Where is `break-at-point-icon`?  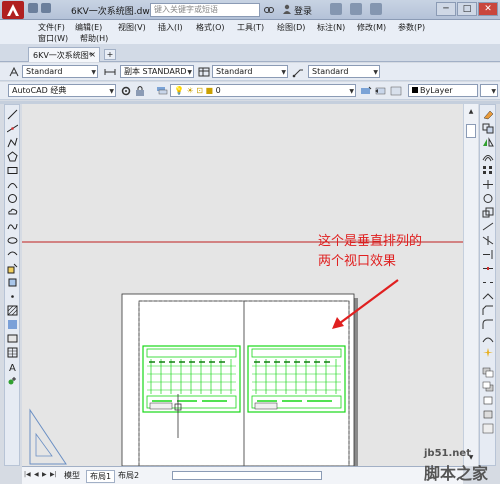
break-at-point-icon is located at coordinates (488, 268).